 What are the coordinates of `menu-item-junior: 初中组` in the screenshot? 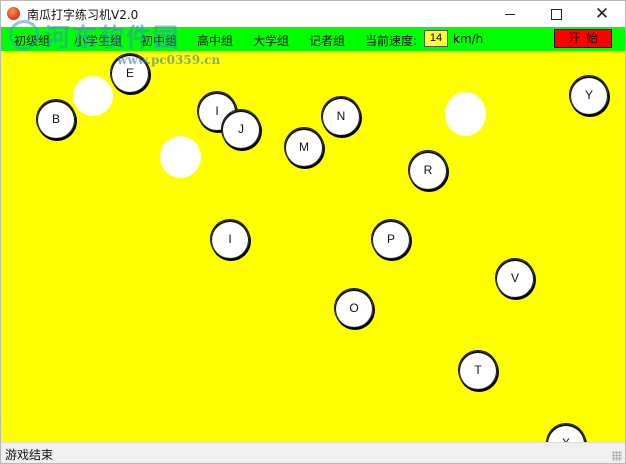 It's located at (159, 40).